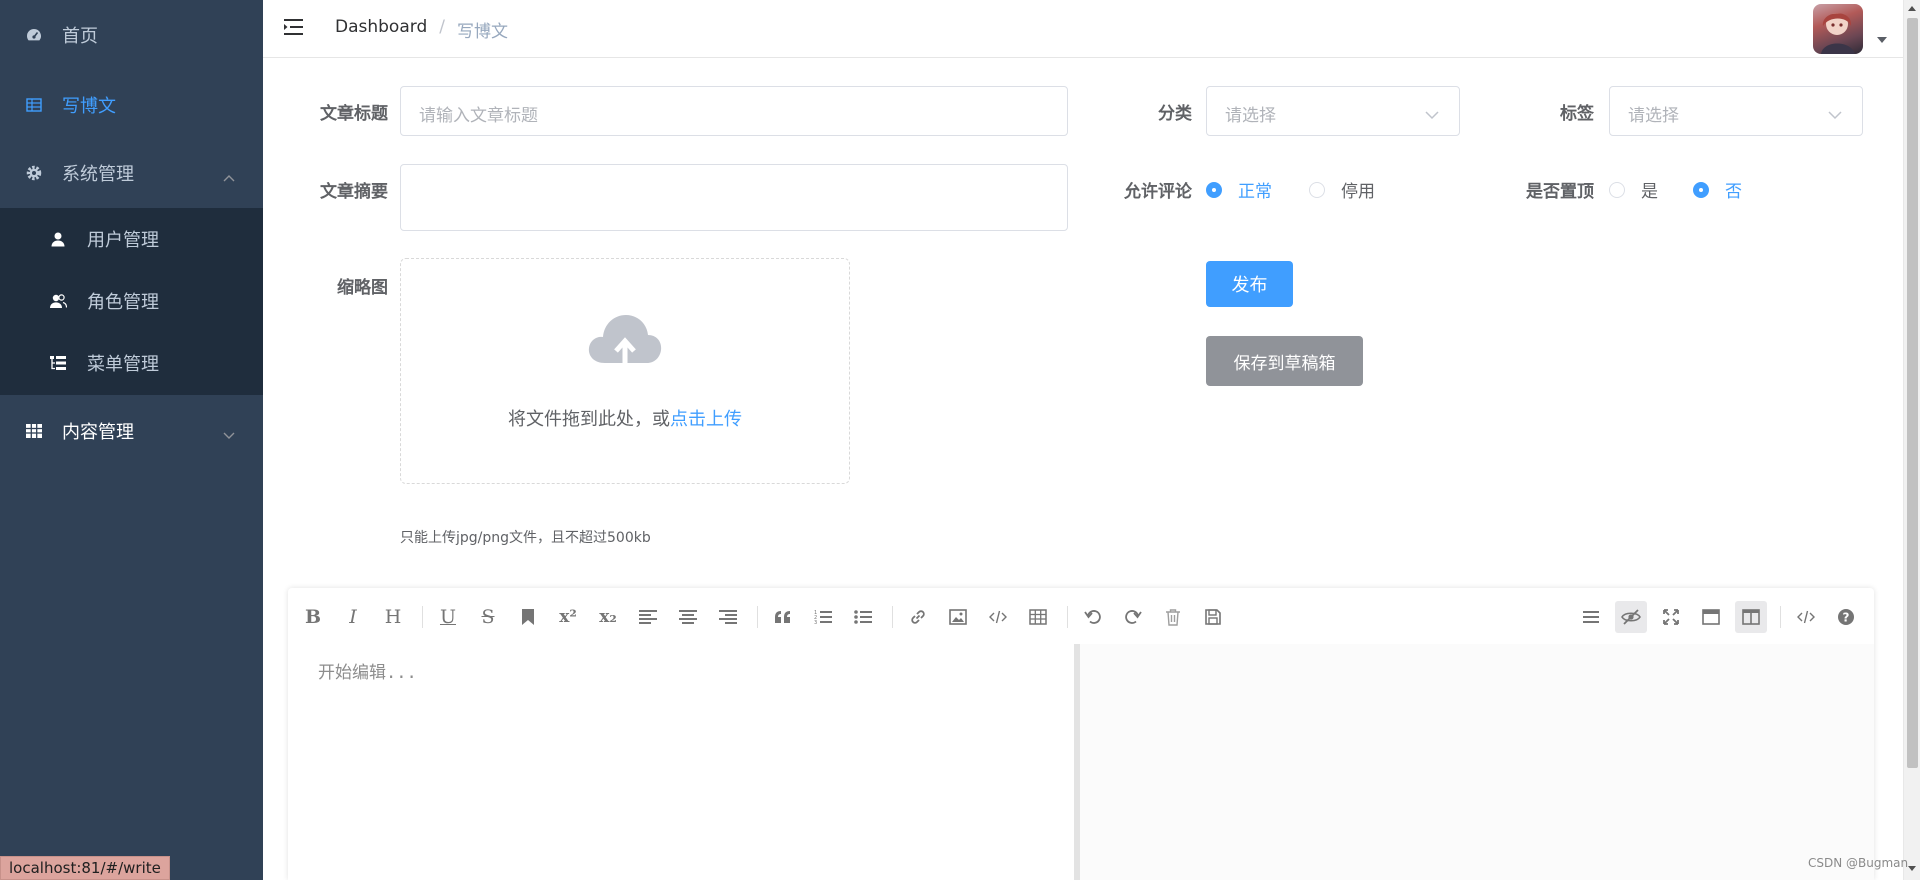 The height and width of the screenshot is (880, 1920). I want to click on sidebar-item-label: 写博文, so click(89, 106).